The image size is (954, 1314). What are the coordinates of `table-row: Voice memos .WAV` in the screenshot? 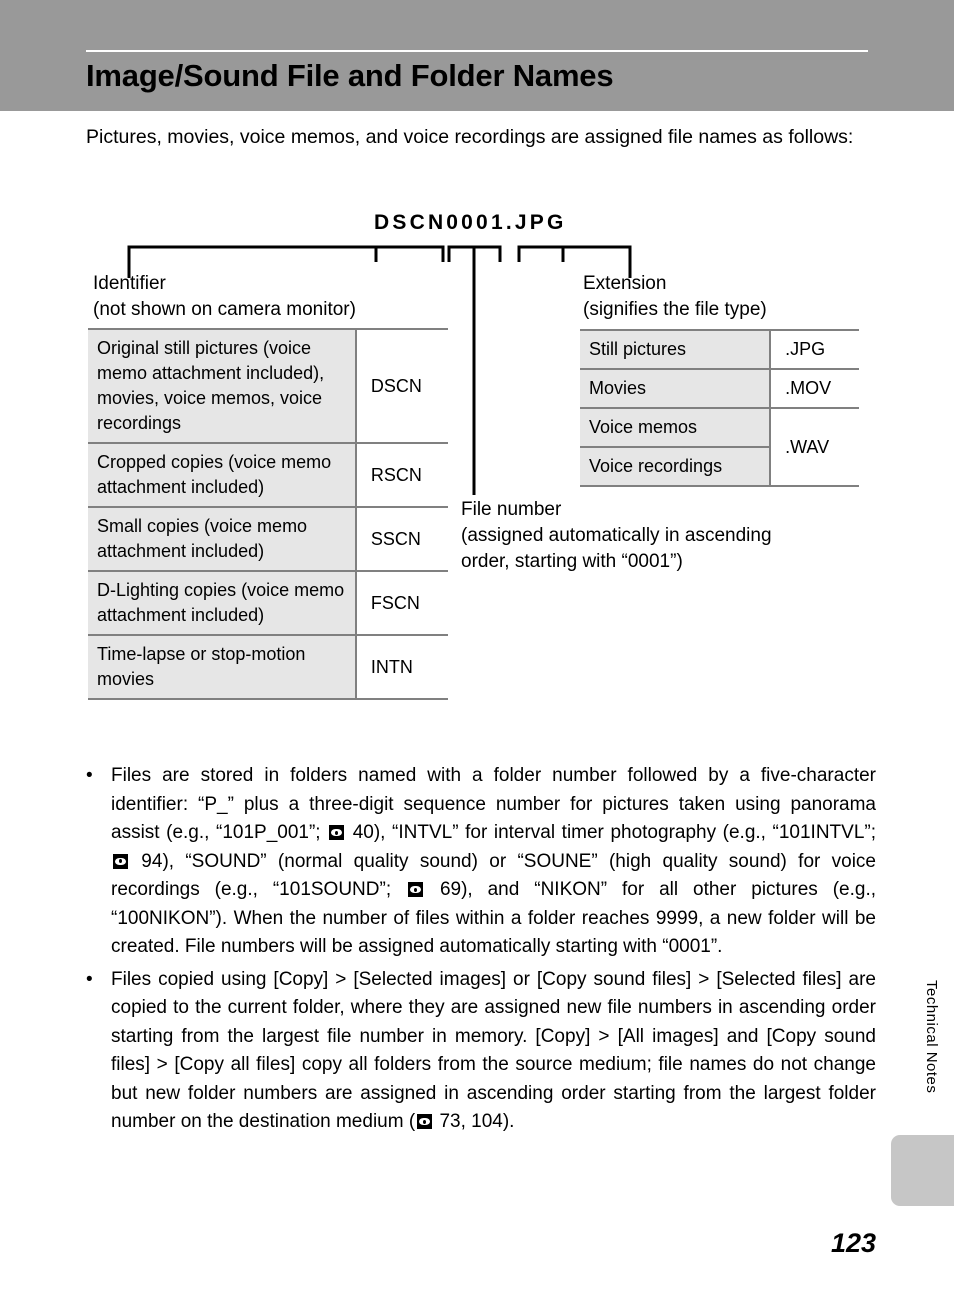 It's located at (719, 447).